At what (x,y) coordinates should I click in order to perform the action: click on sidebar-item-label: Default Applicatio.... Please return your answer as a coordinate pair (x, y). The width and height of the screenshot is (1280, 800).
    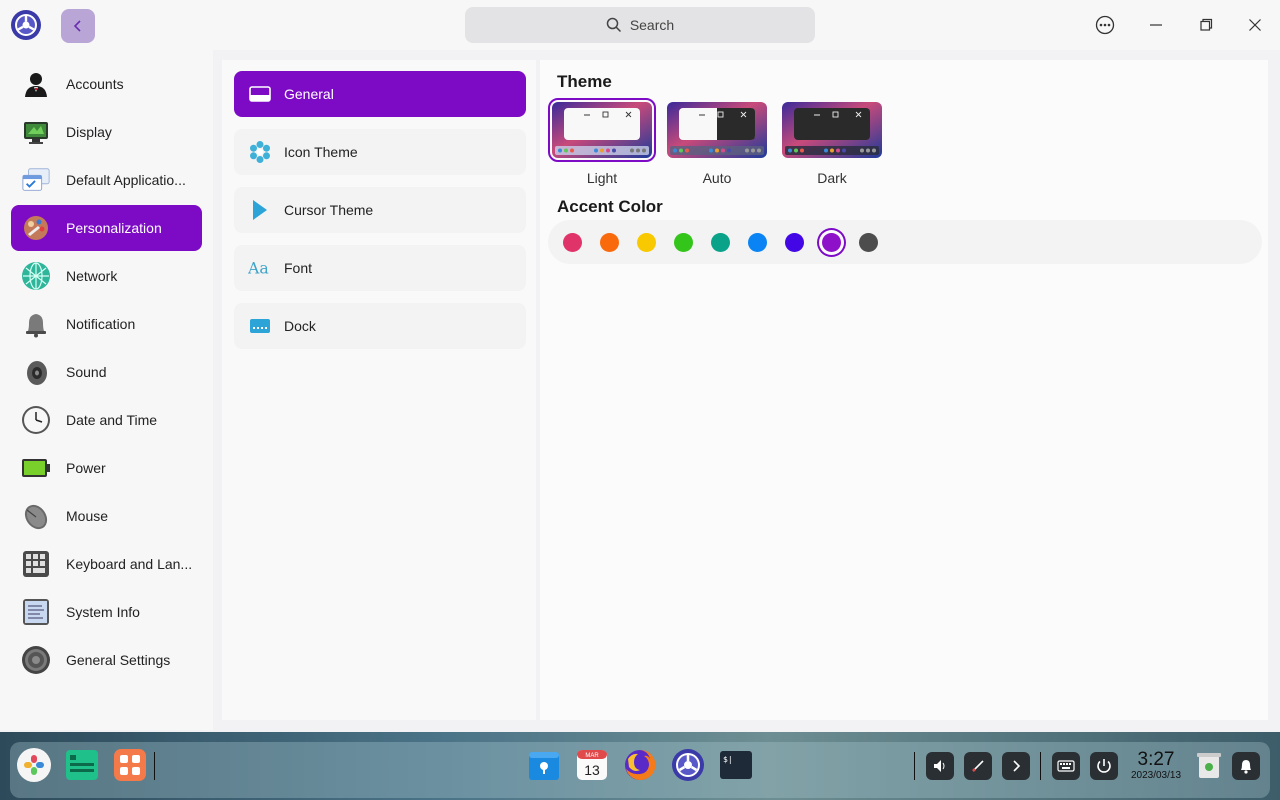
    Looking at the image, I should click on (126, 180).